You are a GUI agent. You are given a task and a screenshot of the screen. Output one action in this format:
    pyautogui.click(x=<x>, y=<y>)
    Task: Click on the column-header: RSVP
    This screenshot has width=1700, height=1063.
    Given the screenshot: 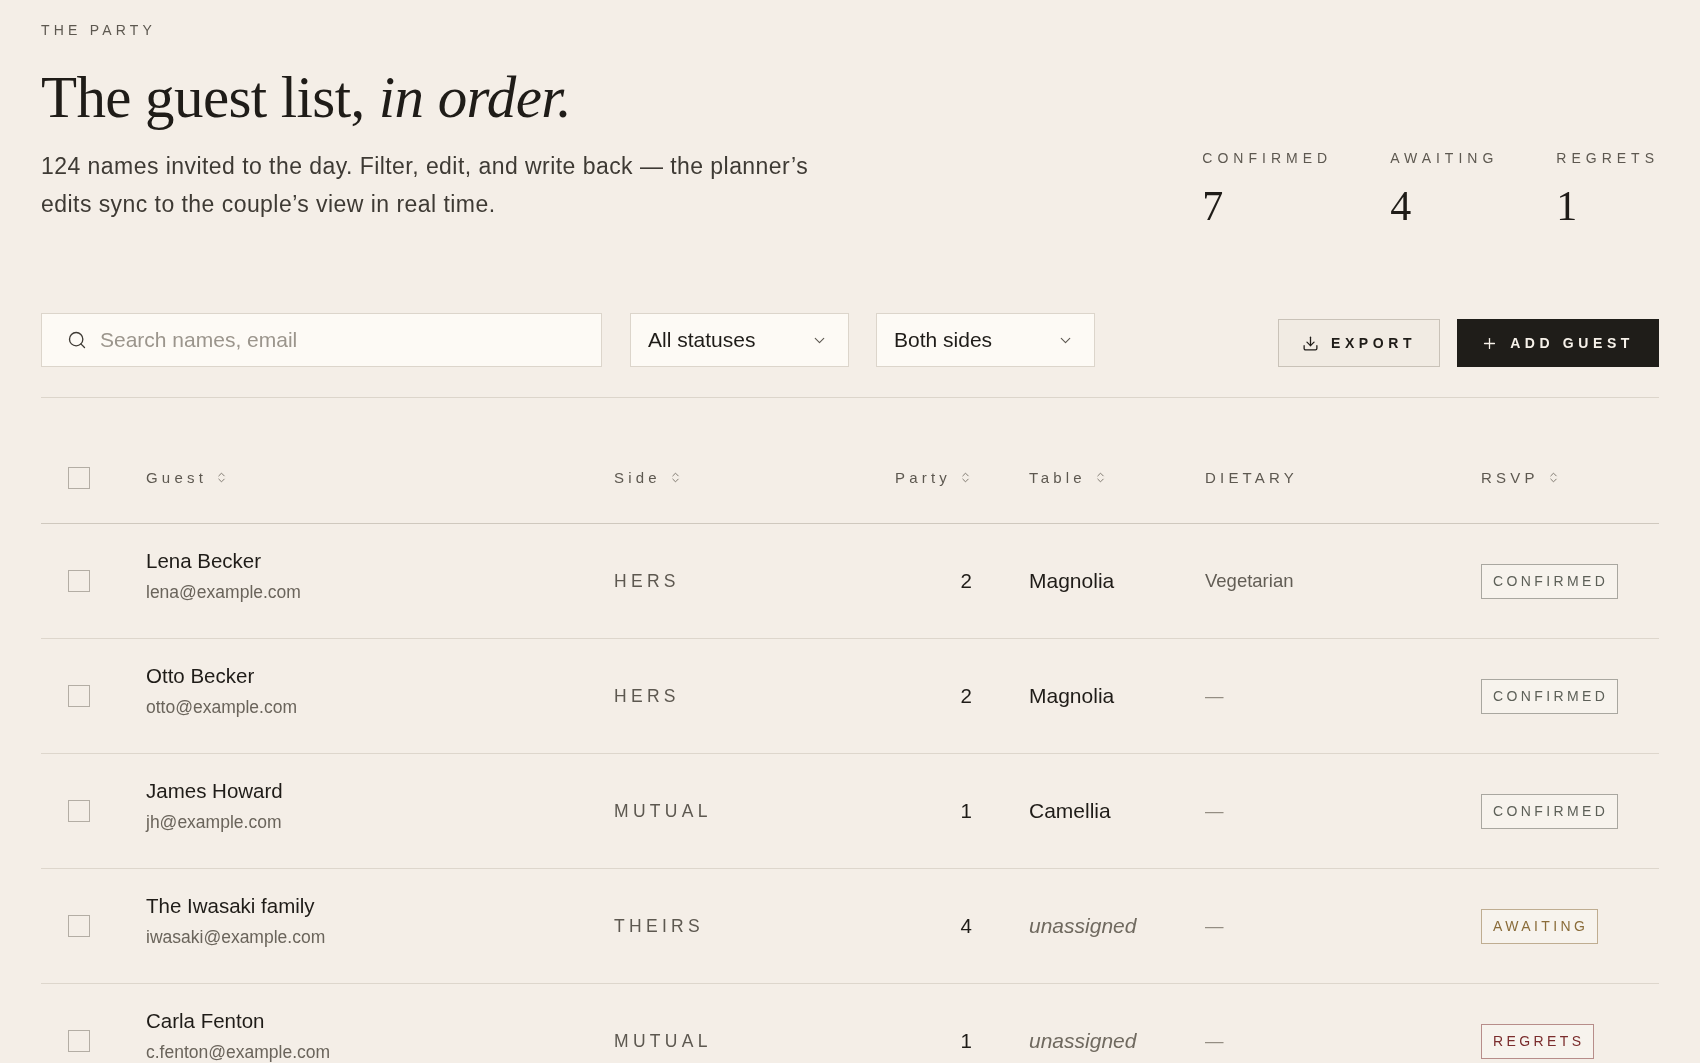 What is the action you would take?
    pyautogui.click(x=1520, y=477)
    